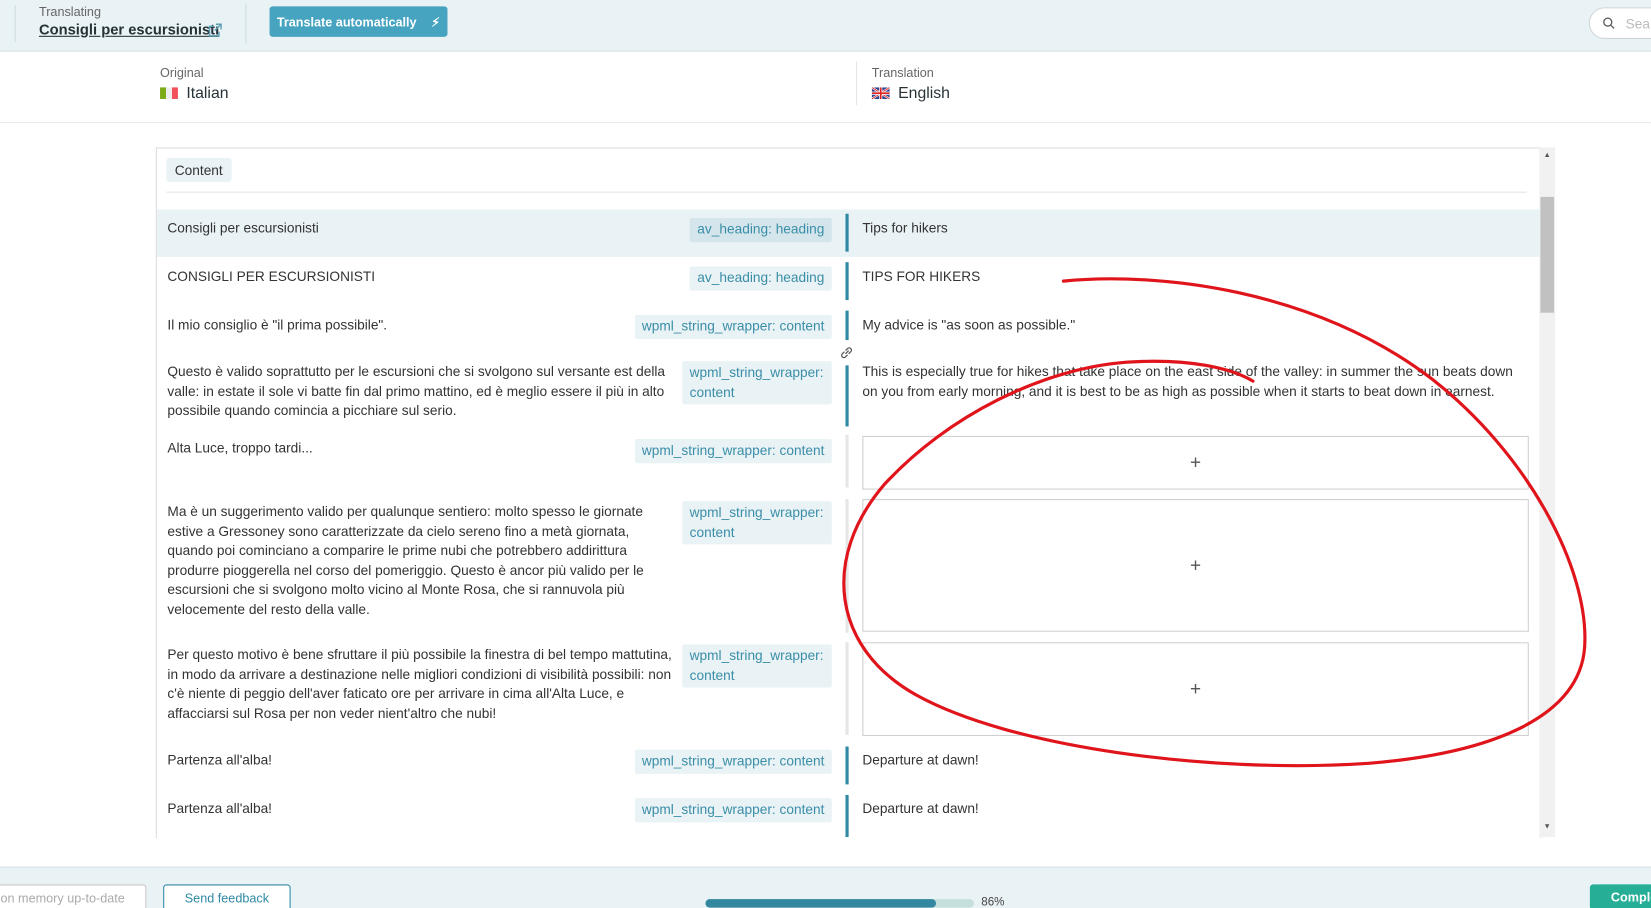 The image size is (1651, 908). Describe the element at coordinates (821, 903) in the screenshot. I see `progress-fill` at that location.